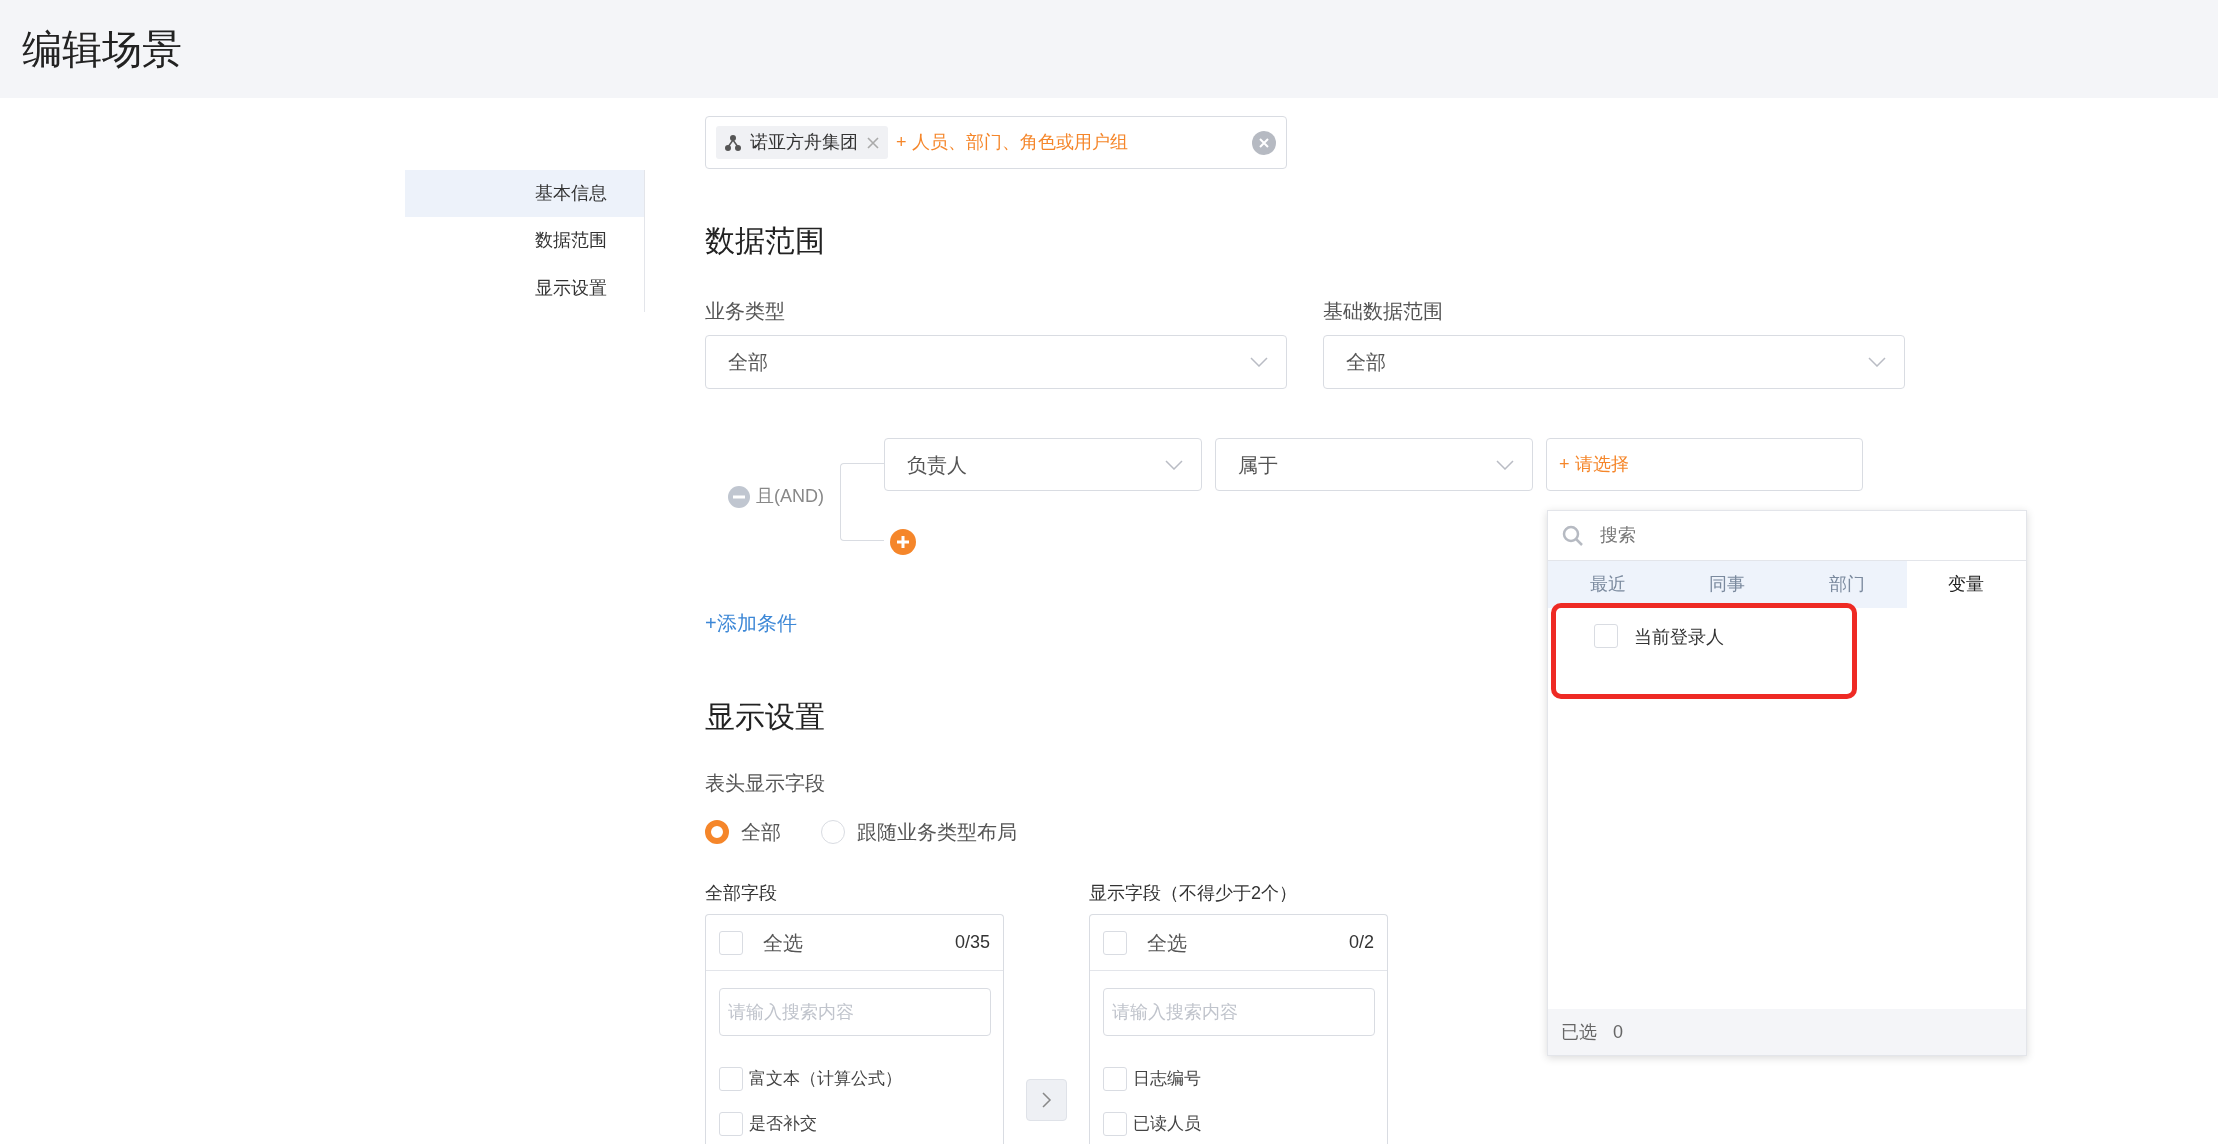 The width and height of the screenshot is (2218, 1144). I want to click on add-circle-icon, so click(903, 542).